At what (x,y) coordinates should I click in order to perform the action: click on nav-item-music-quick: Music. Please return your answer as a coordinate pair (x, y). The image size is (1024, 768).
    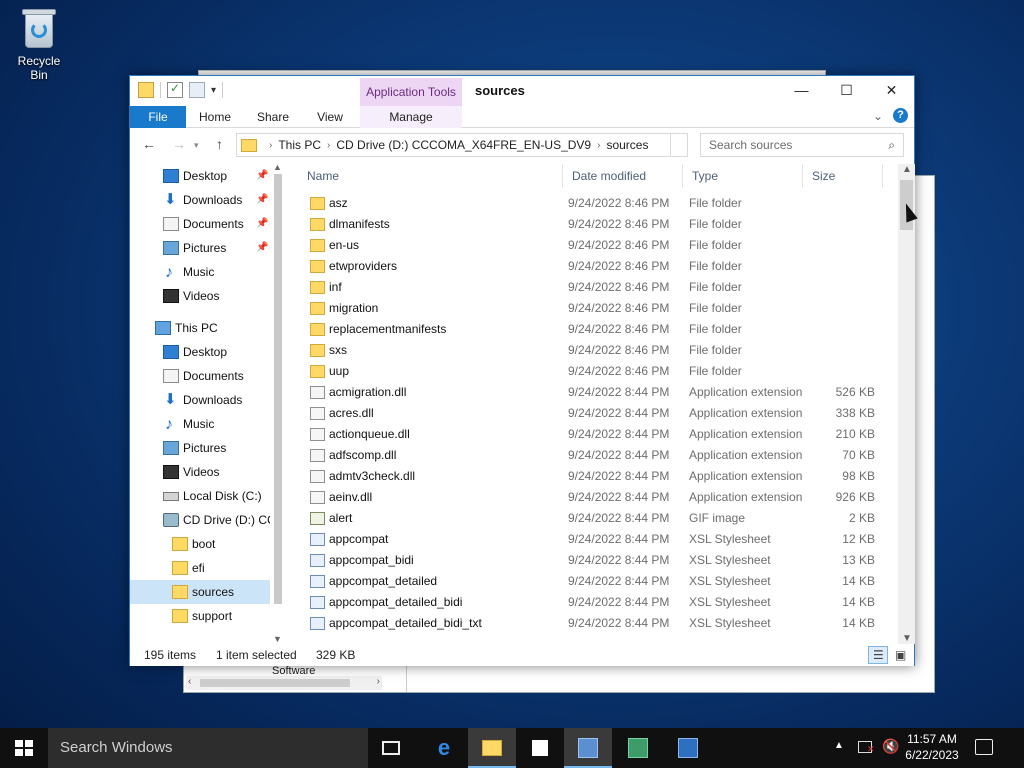
    Looking at the image, I should click on (208, 272).